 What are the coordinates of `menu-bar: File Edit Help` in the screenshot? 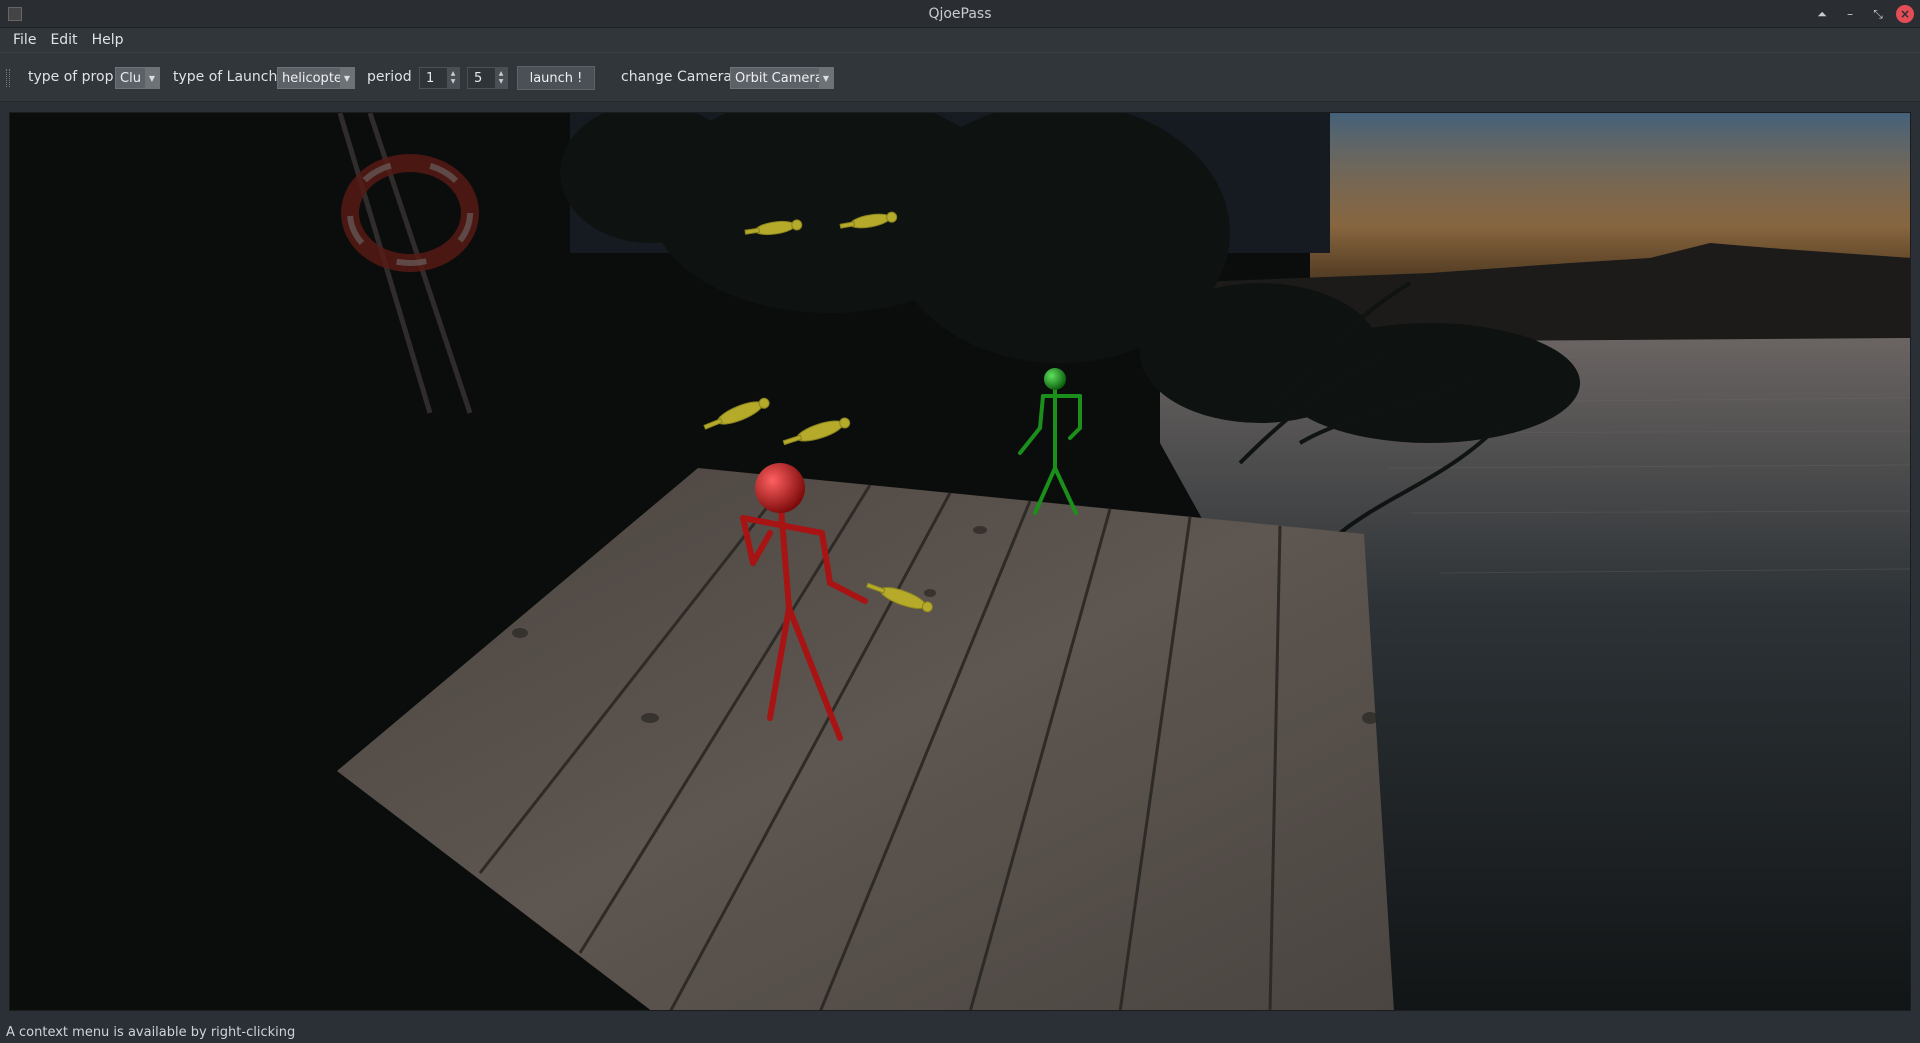 It's located at (960, 40).